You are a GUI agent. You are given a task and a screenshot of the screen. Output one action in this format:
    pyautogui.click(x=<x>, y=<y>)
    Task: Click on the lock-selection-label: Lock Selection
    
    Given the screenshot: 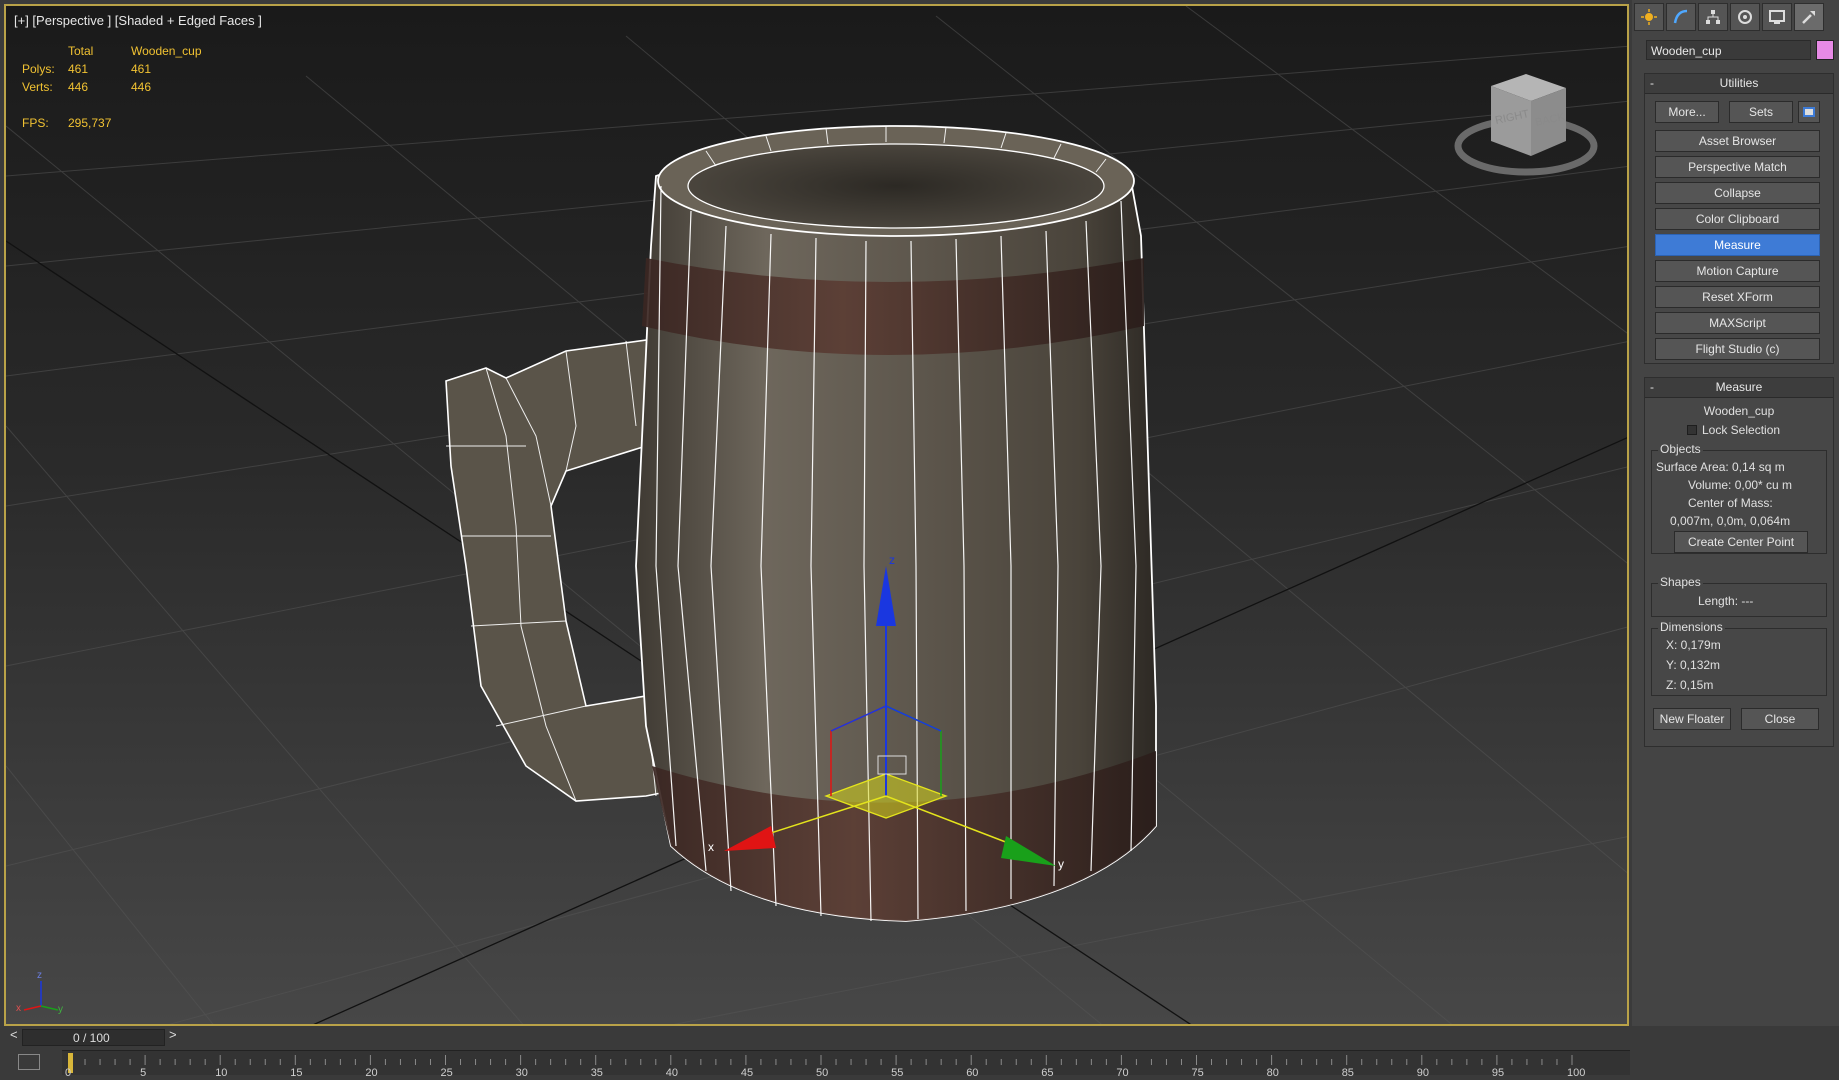 What is the action you would take?
    pyautogui.click(x=1741, y=430)
    